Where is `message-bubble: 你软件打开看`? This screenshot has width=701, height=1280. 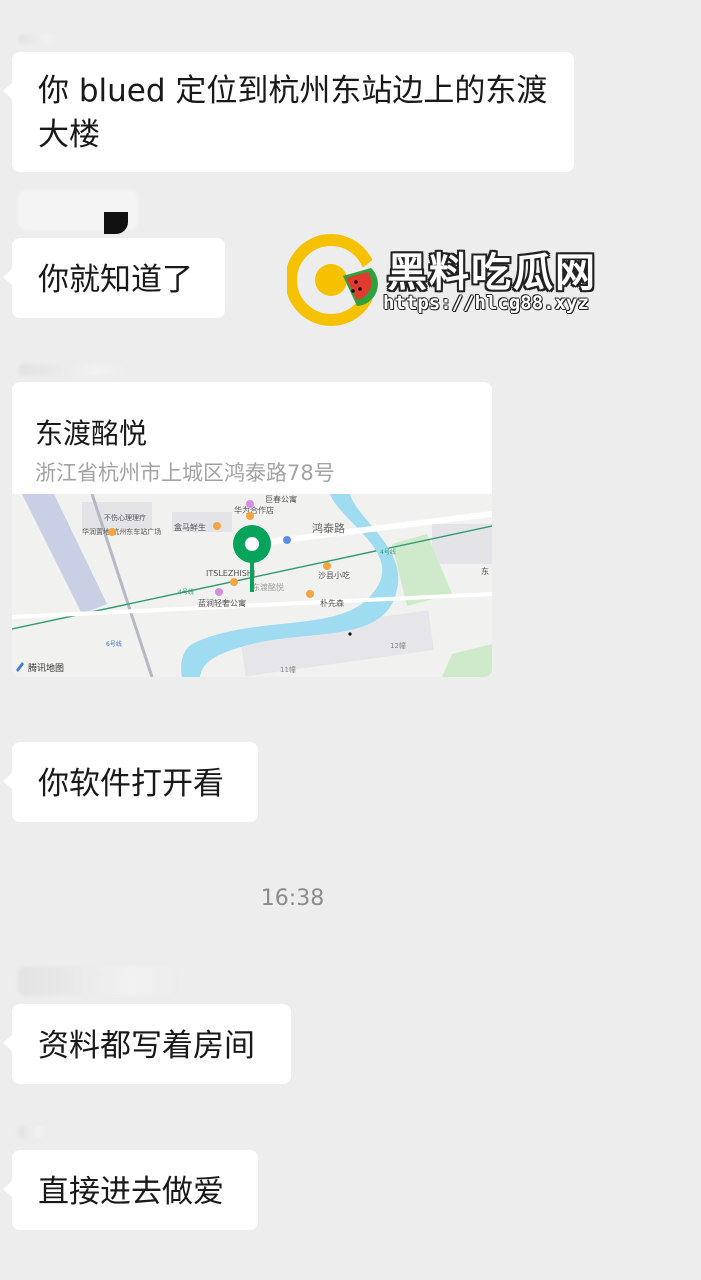
message-bubble: 你软件打开看 is located at coordinates (130, 782).